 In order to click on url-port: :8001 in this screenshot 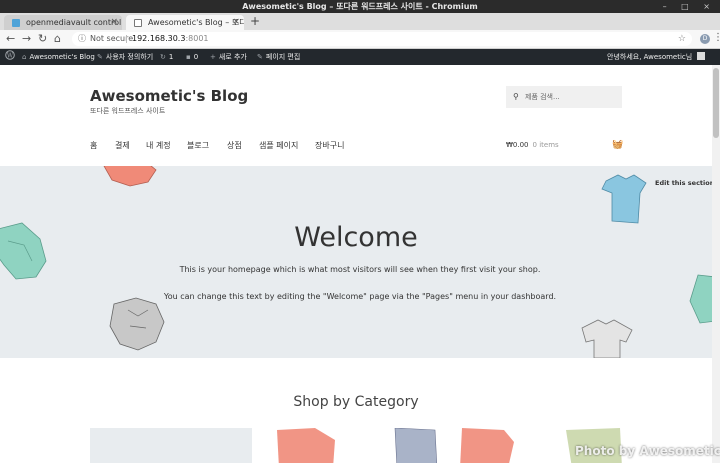, I will do `click(197, 38)`.